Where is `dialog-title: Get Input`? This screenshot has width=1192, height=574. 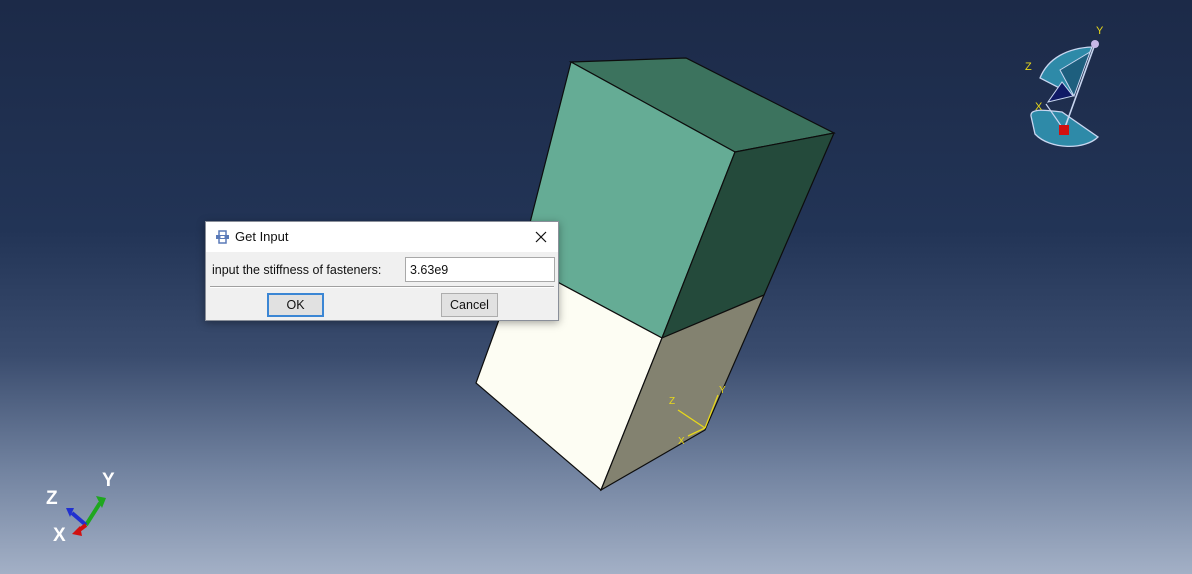
dialog-title: Get Input is located at coordinates (262, 236).